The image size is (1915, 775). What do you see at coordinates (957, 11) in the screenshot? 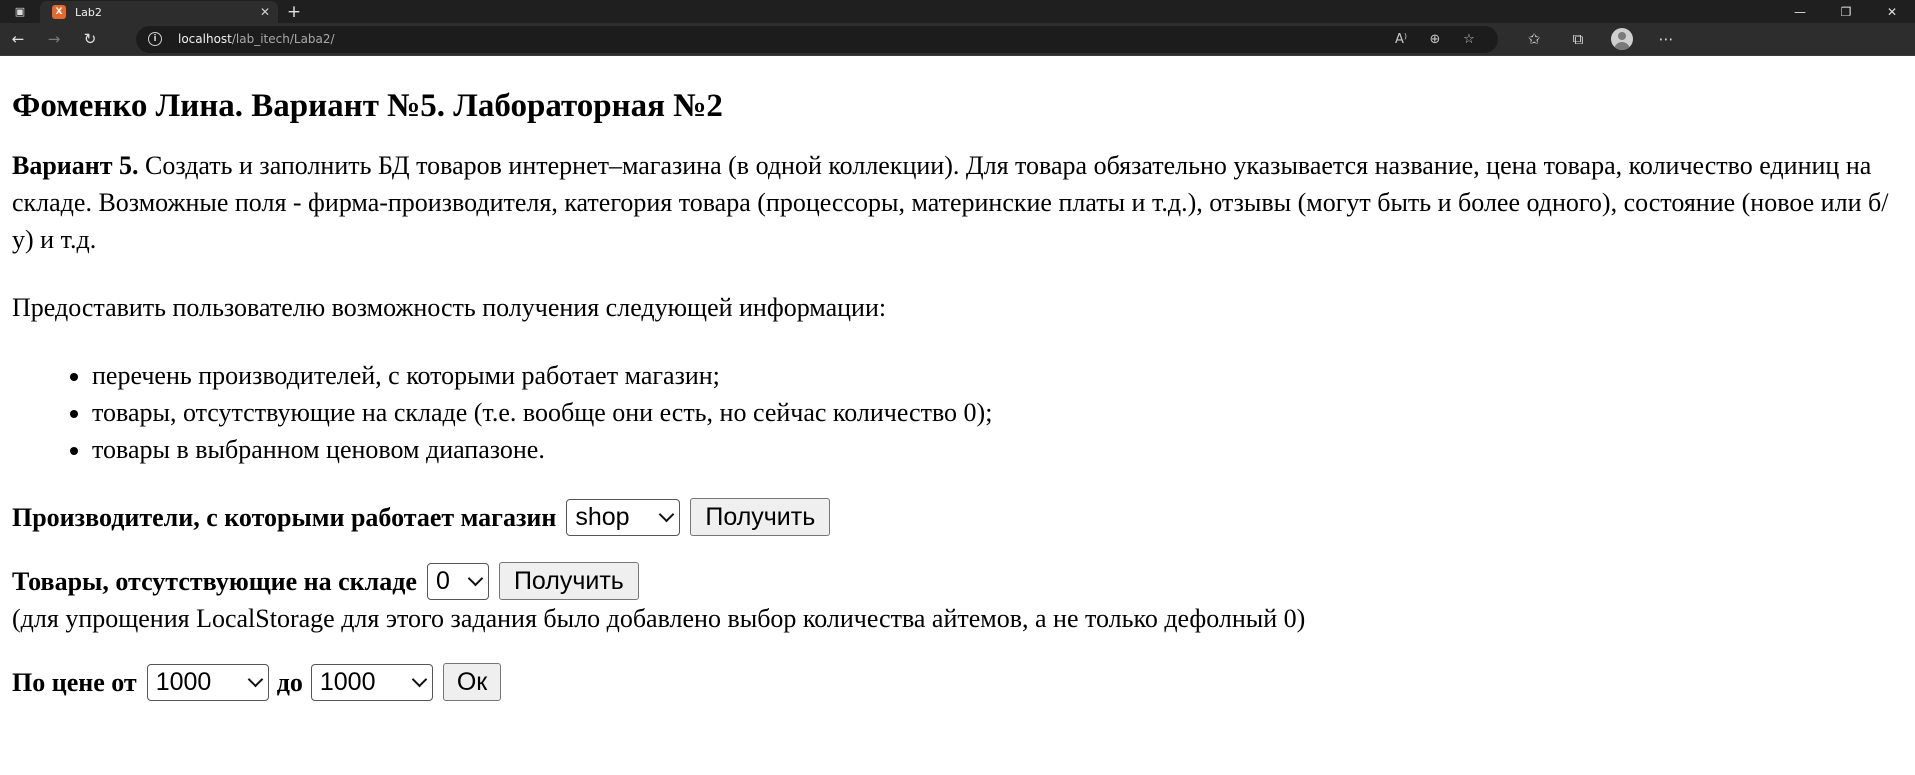
I see `browser-titlebar: ▣ X Lab2 ✕ + — ❐ ✕` at bounding box center [957, 11].